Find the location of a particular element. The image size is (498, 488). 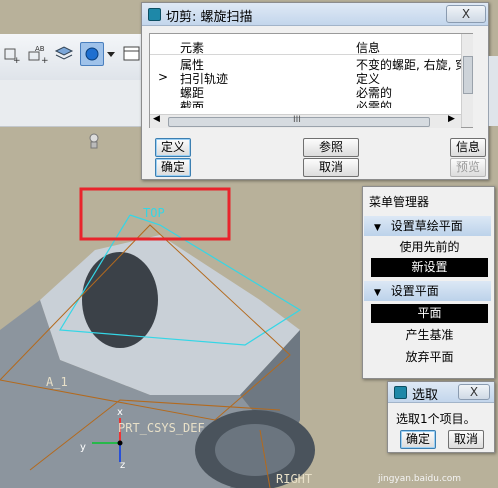

row-marker: > is located at coordinates (163, 77).